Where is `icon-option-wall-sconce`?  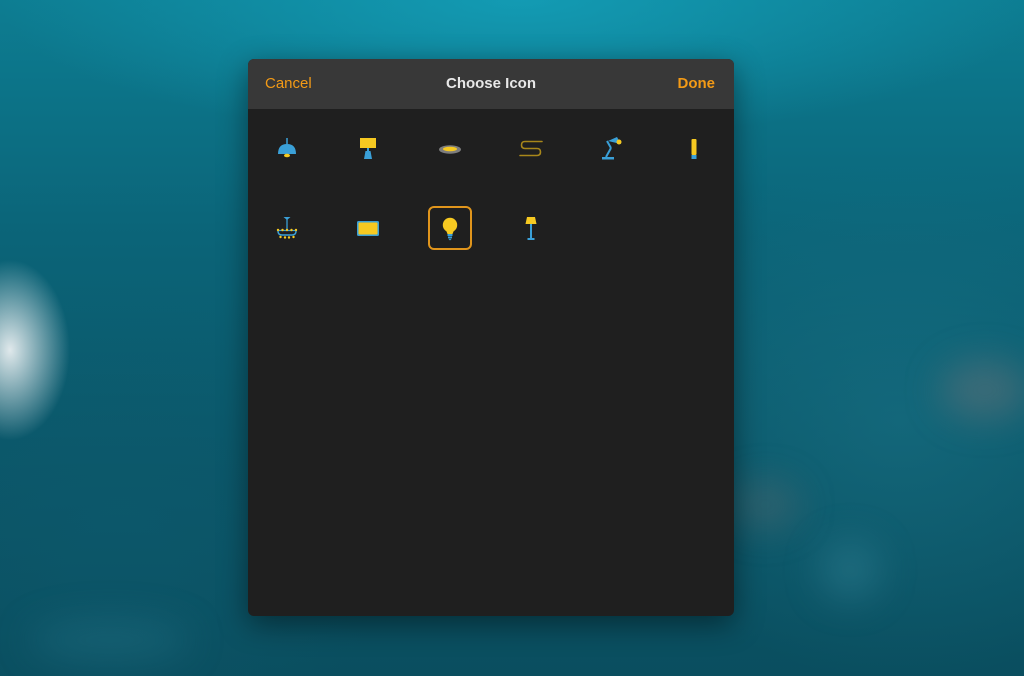
icon-option-wall-sconce is located at coordinates (694, 149).